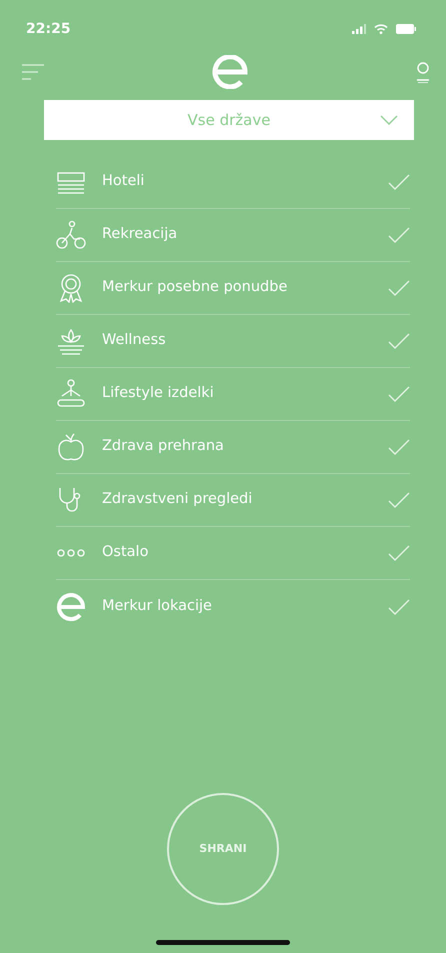 The image size is (446, 953). Describe the element at coordinates (33, 72) in the screenshot. I see `menu-icon` at that location.